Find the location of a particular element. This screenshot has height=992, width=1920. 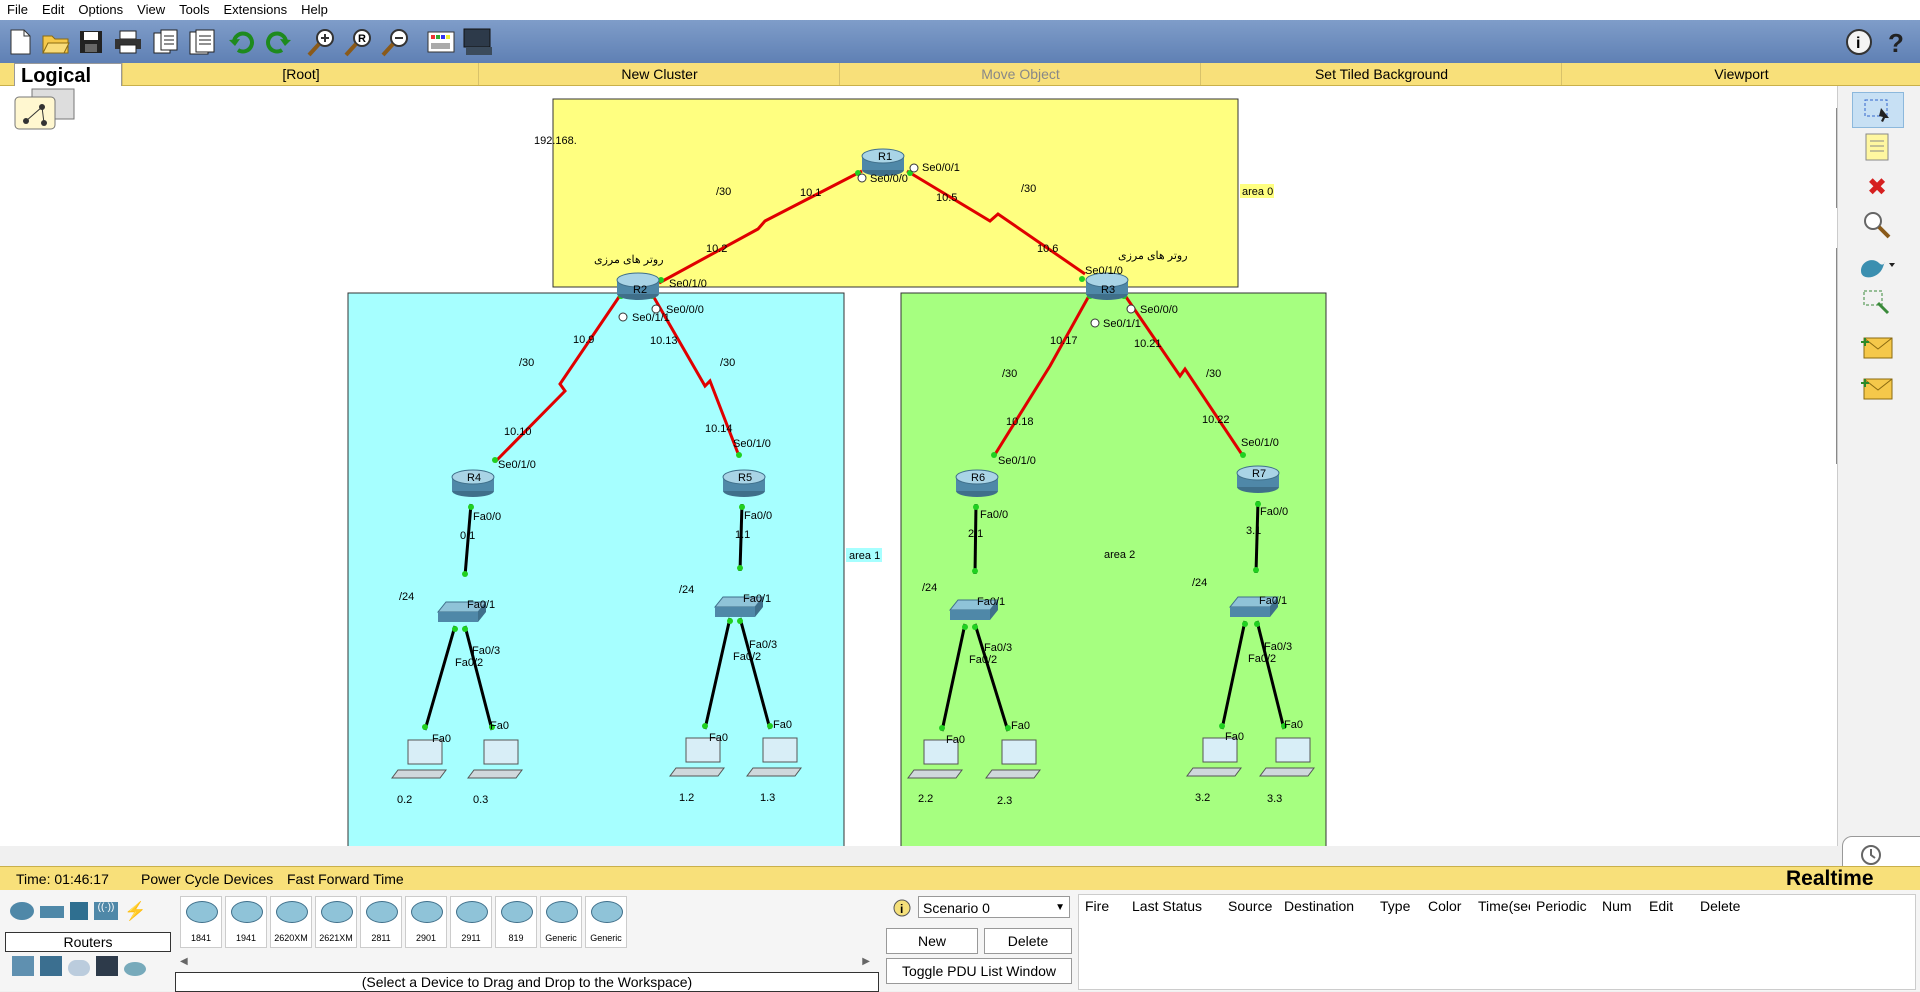

root-button: [Root] is located at coordinates (300, 74).